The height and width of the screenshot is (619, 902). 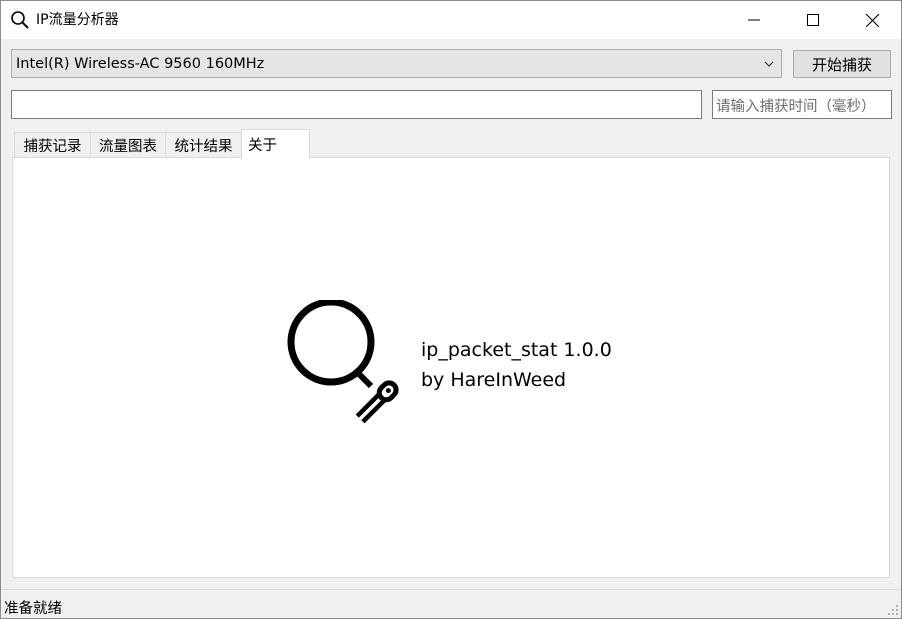 I want to click on tab-capture-records: 捕获记录, so click(x=52, y=145).